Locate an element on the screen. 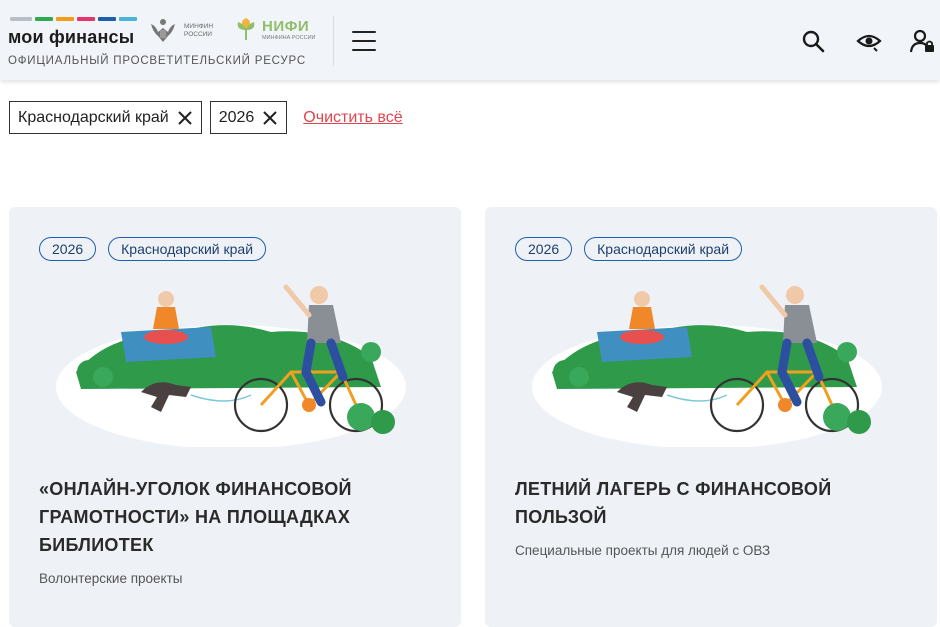 The height and width of the screenshot is (627, 940). card-title: ЛЕТНИЙ ЛАГЕРЬ С ФИНАНСОВОЙ ПОЛЬЗОЙ is located at coordinates (705, 503).